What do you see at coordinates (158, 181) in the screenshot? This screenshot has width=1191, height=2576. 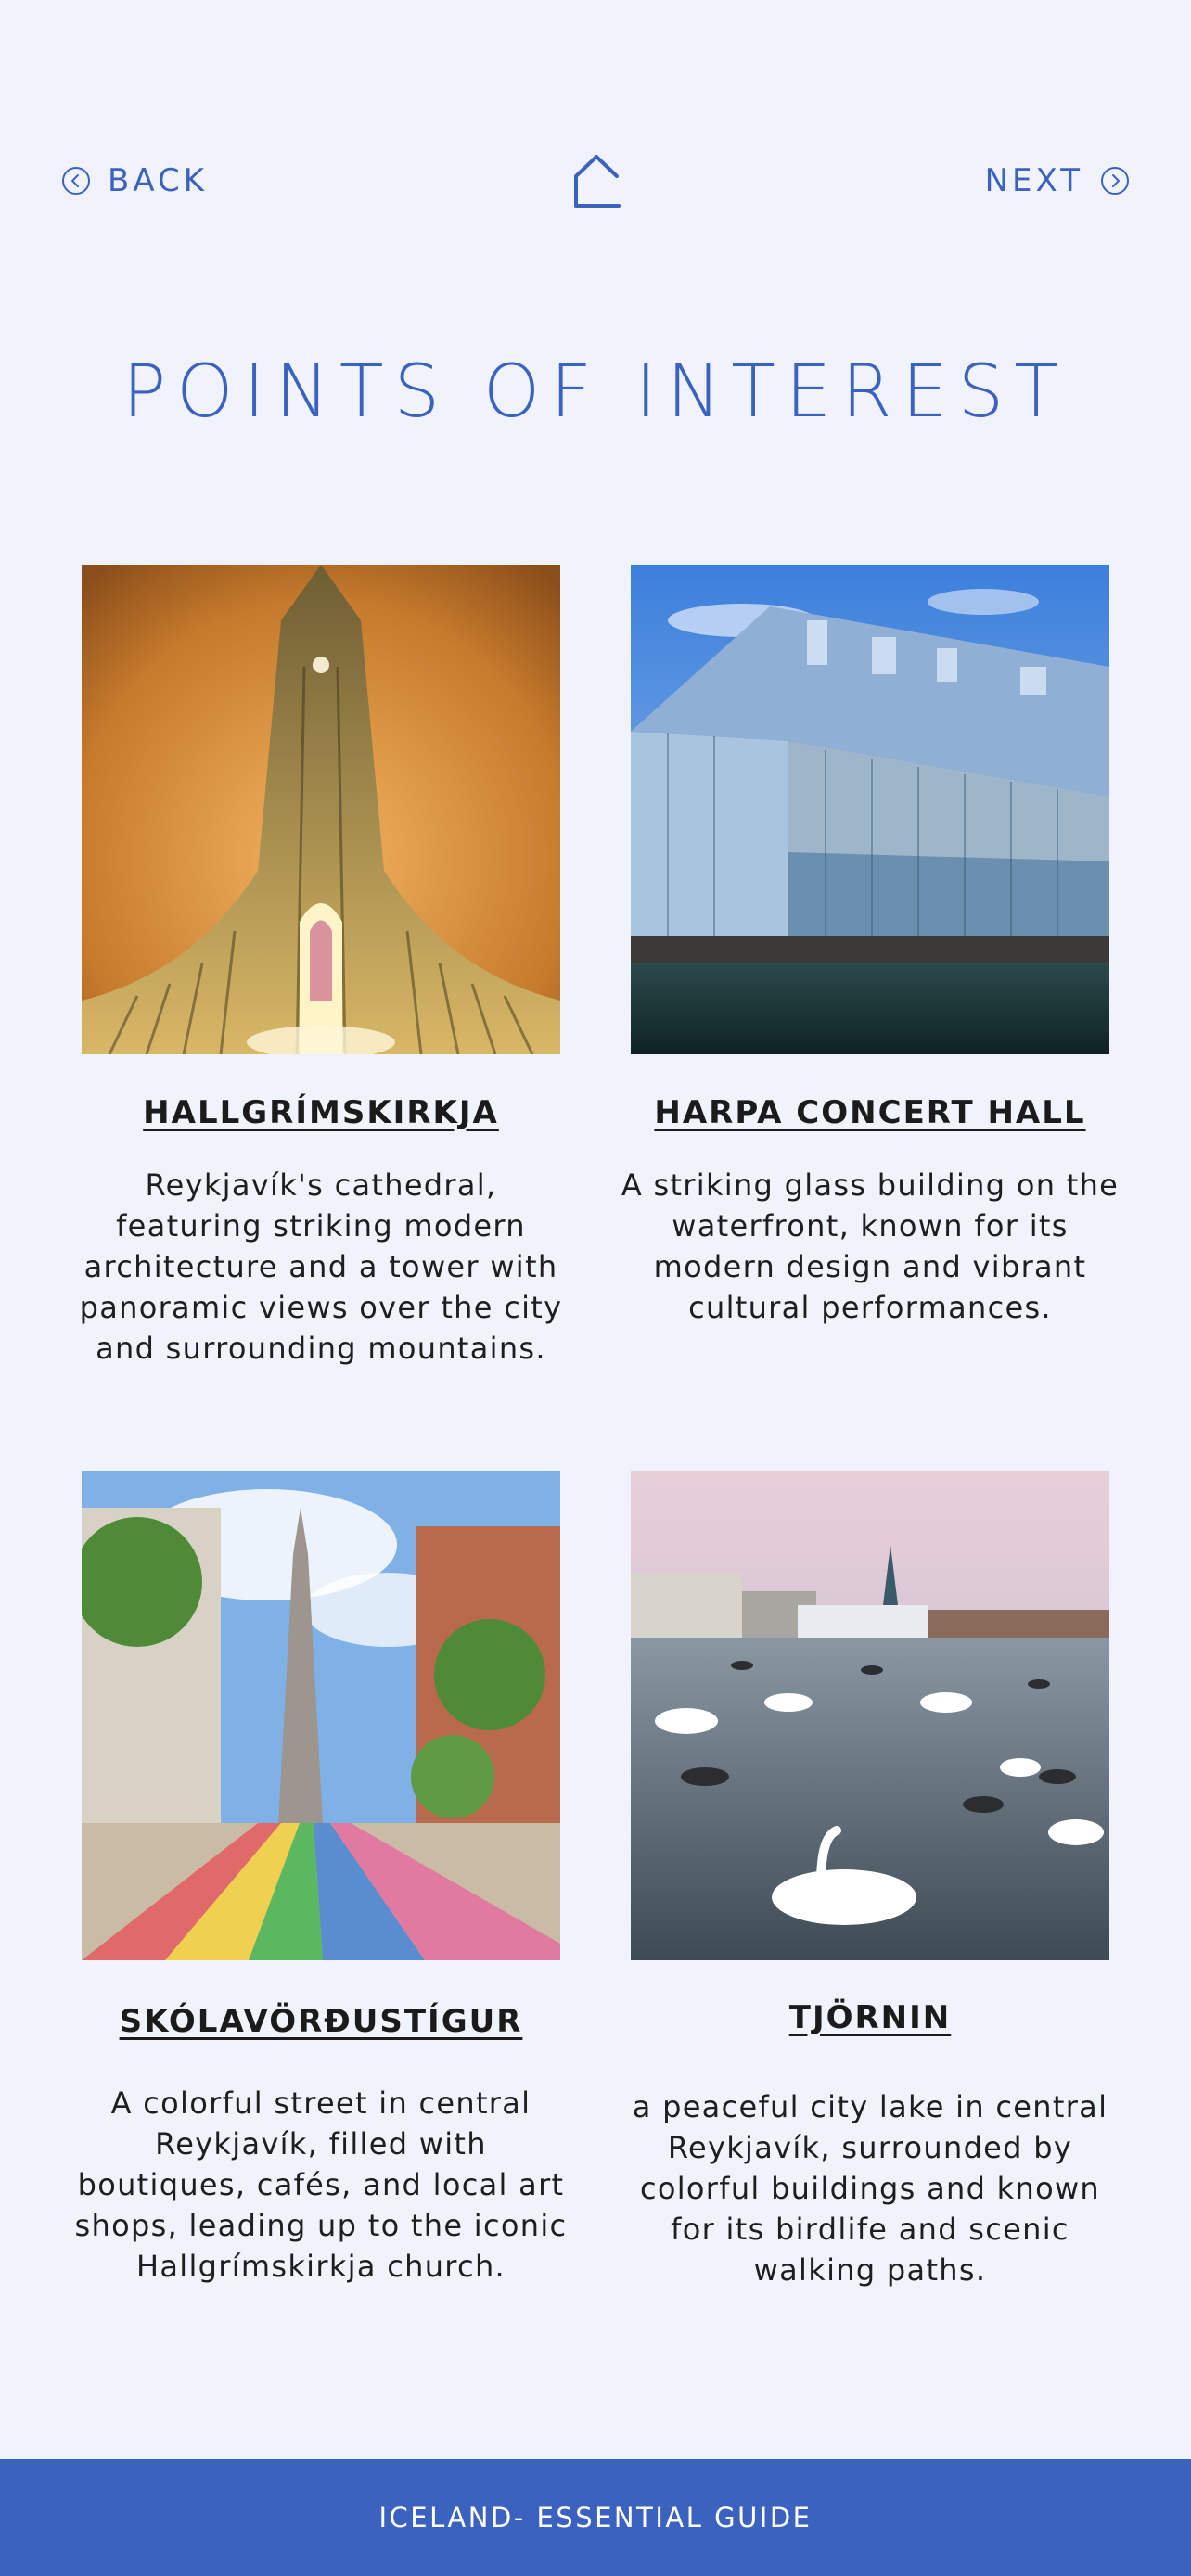 I see `back-label: BACK` at bounding box center [158, 181].